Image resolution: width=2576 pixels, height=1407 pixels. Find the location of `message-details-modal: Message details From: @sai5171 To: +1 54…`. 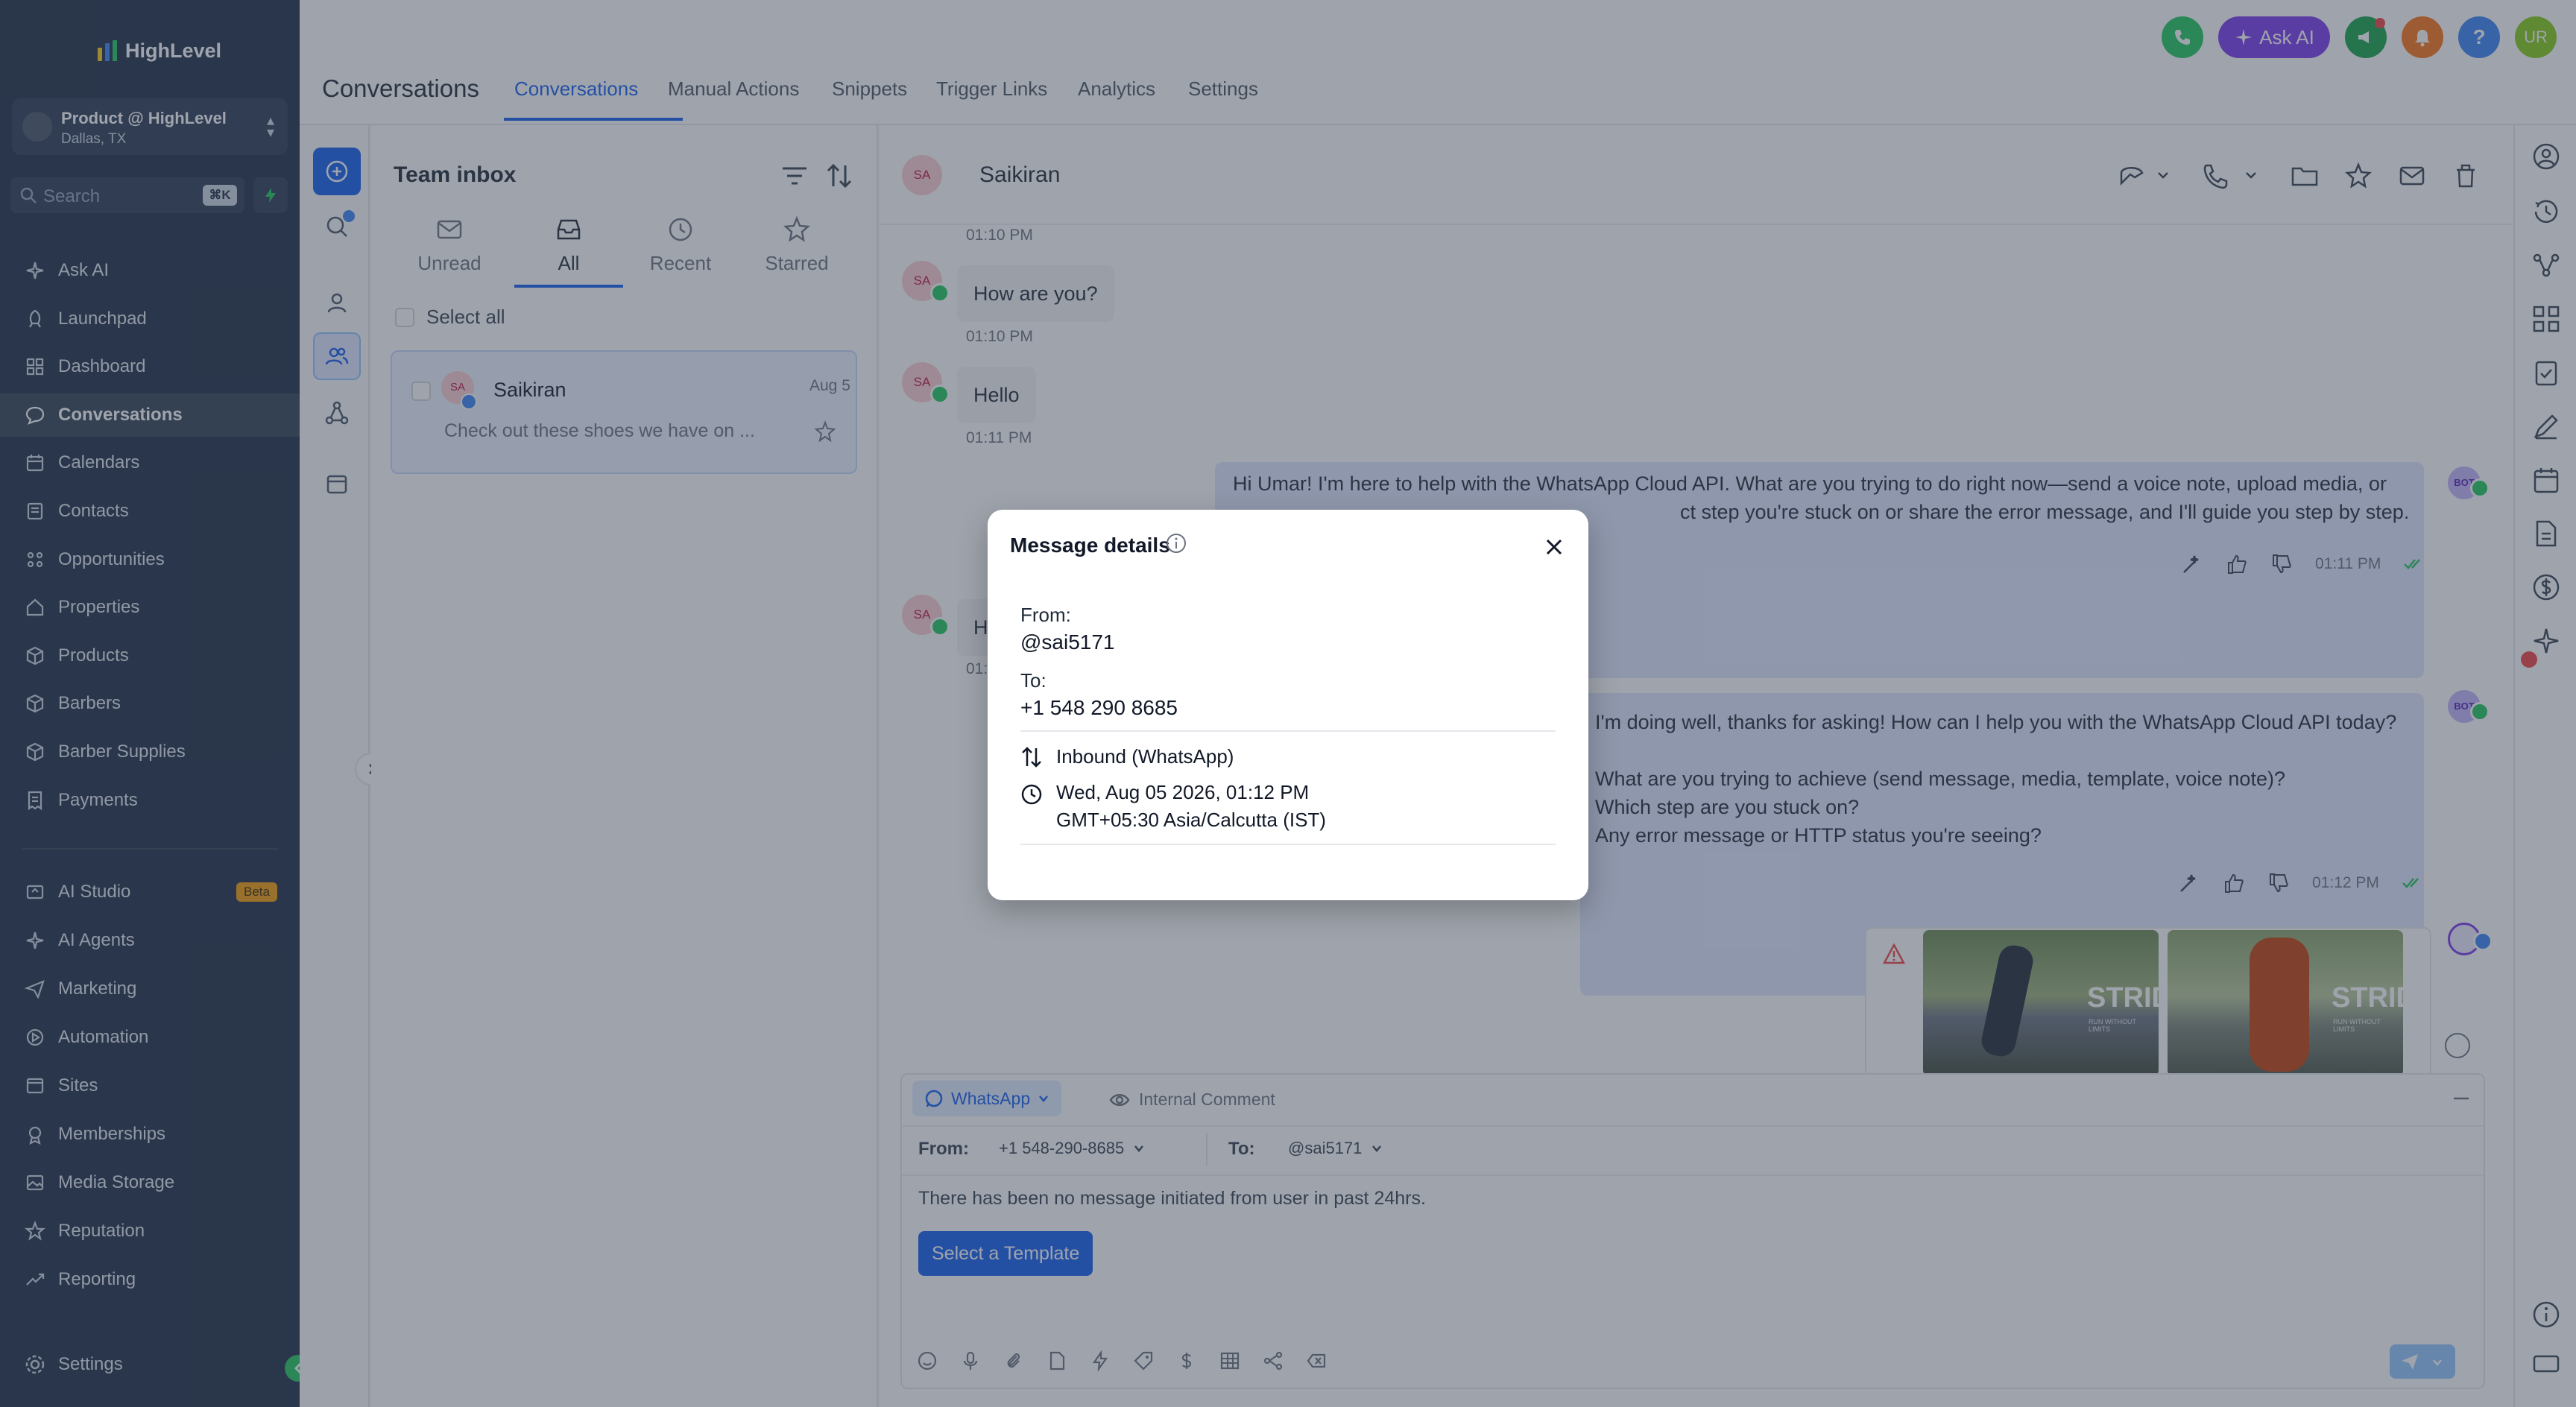

message-details-modal: Message details From: @sai5171 To: +1 54… is located at coordinates (1288, 705).